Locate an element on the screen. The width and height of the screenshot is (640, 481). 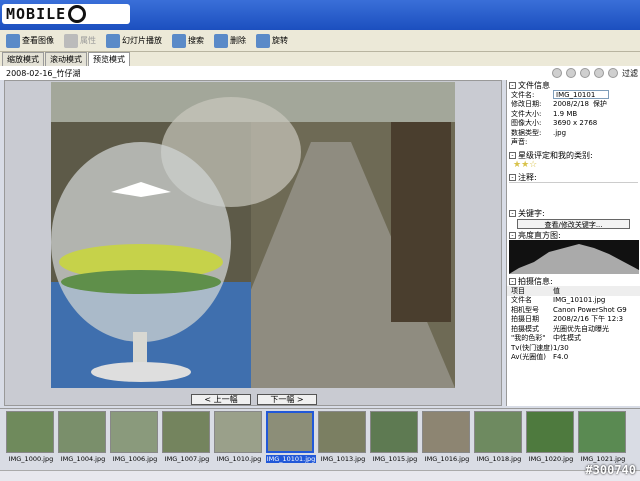
view-options-icon is located at coordinates (599, 73).